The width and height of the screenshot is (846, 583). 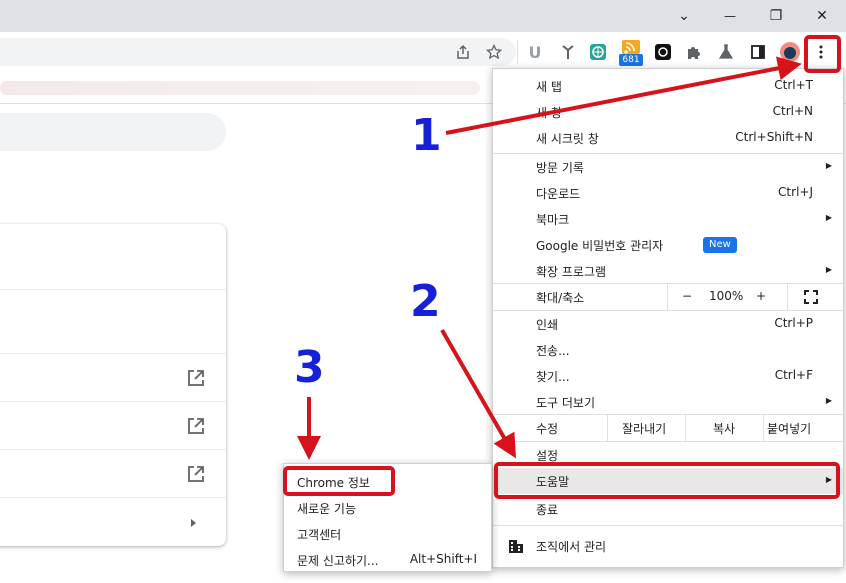 What do you see at coordinates (560, 298) in the screenshot?
I see `zoom-label: 확대/축소` at bounding box center [560, 298].